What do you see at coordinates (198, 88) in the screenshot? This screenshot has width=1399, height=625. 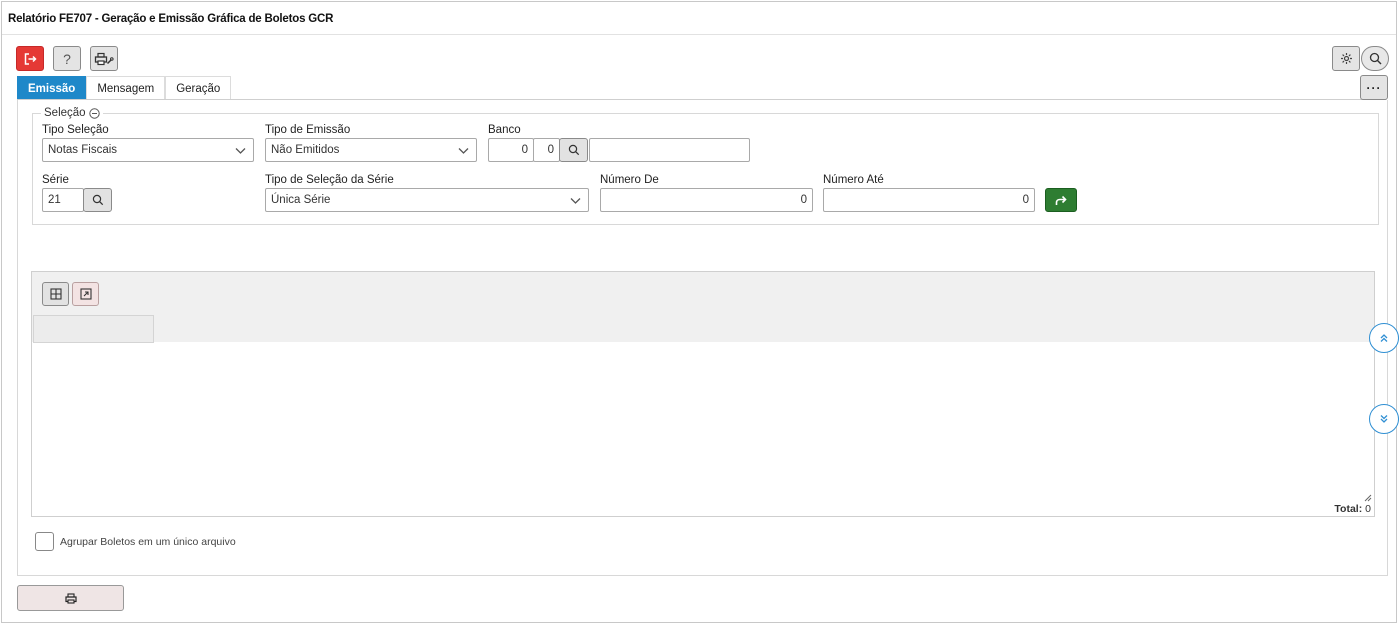 I see `tab-geracao: Geração` at bounding box center [198, 88].